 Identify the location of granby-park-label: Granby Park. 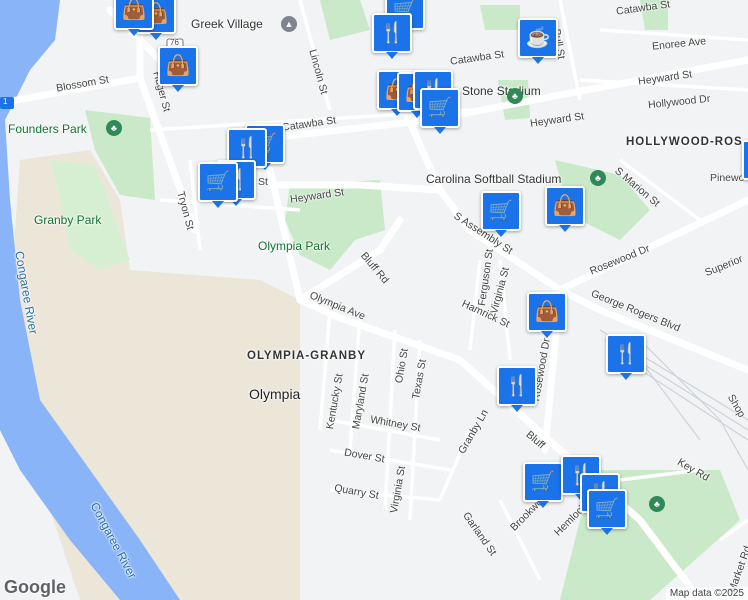
(68, 220).